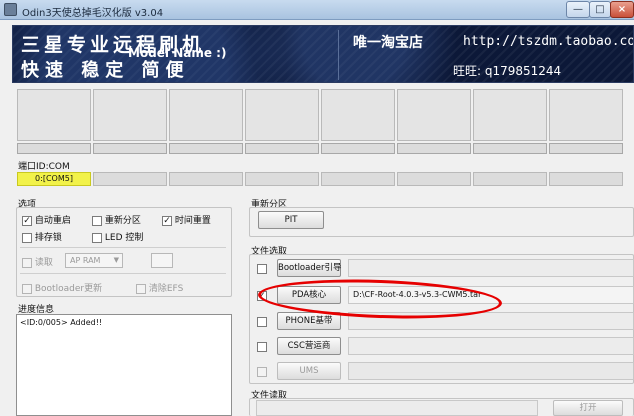 This screenshot has width=634, height=416. What do you see at coordinates (116, 219) in the screenshot?
I see `option-repartition: 重新分区` at bounding box center [116, 219].